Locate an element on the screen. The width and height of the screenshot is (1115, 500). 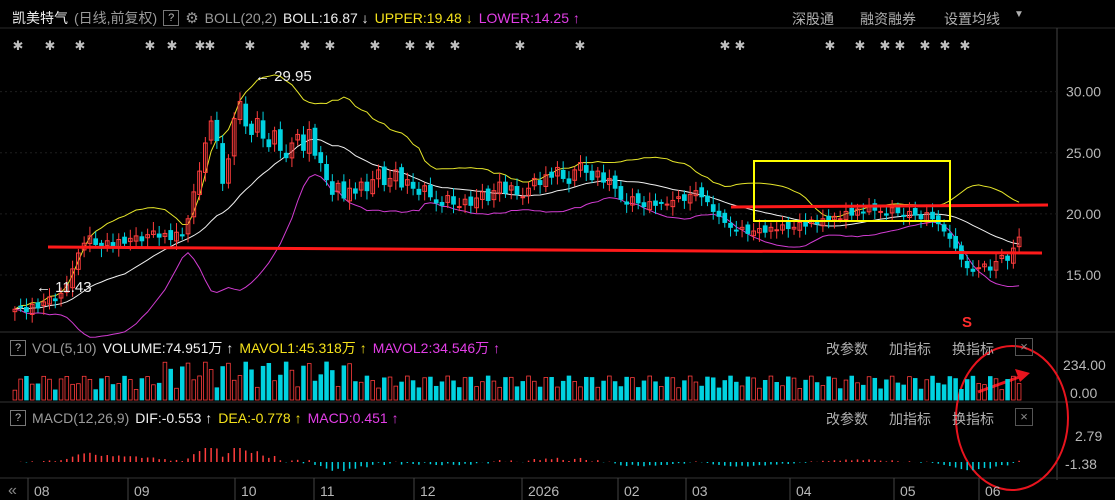
vol-switch-indicator-button: 换指标 is located at coordinates (973, 349).